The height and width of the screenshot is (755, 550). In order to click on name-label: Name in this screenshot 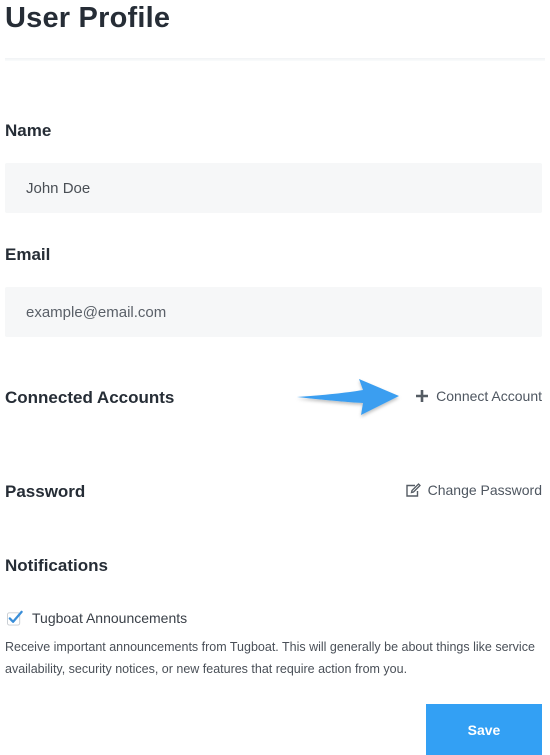, I will do `click(28, 130)`.